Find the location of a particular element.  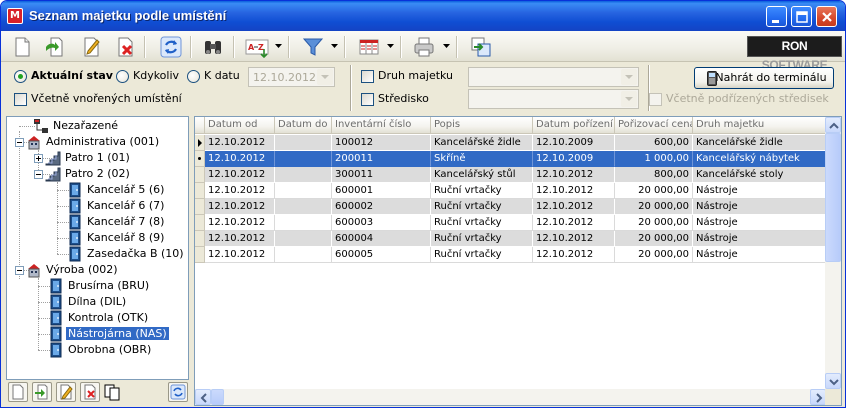

new-document-tool is located at coordinates (22, 47).